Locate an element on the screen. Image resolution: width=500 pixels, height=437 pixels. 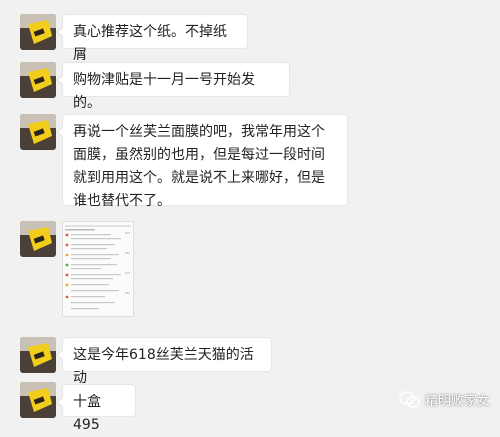
message-bubble: 购物津贴是十一月一号开始发的。 is located at coordinates (173, 86).